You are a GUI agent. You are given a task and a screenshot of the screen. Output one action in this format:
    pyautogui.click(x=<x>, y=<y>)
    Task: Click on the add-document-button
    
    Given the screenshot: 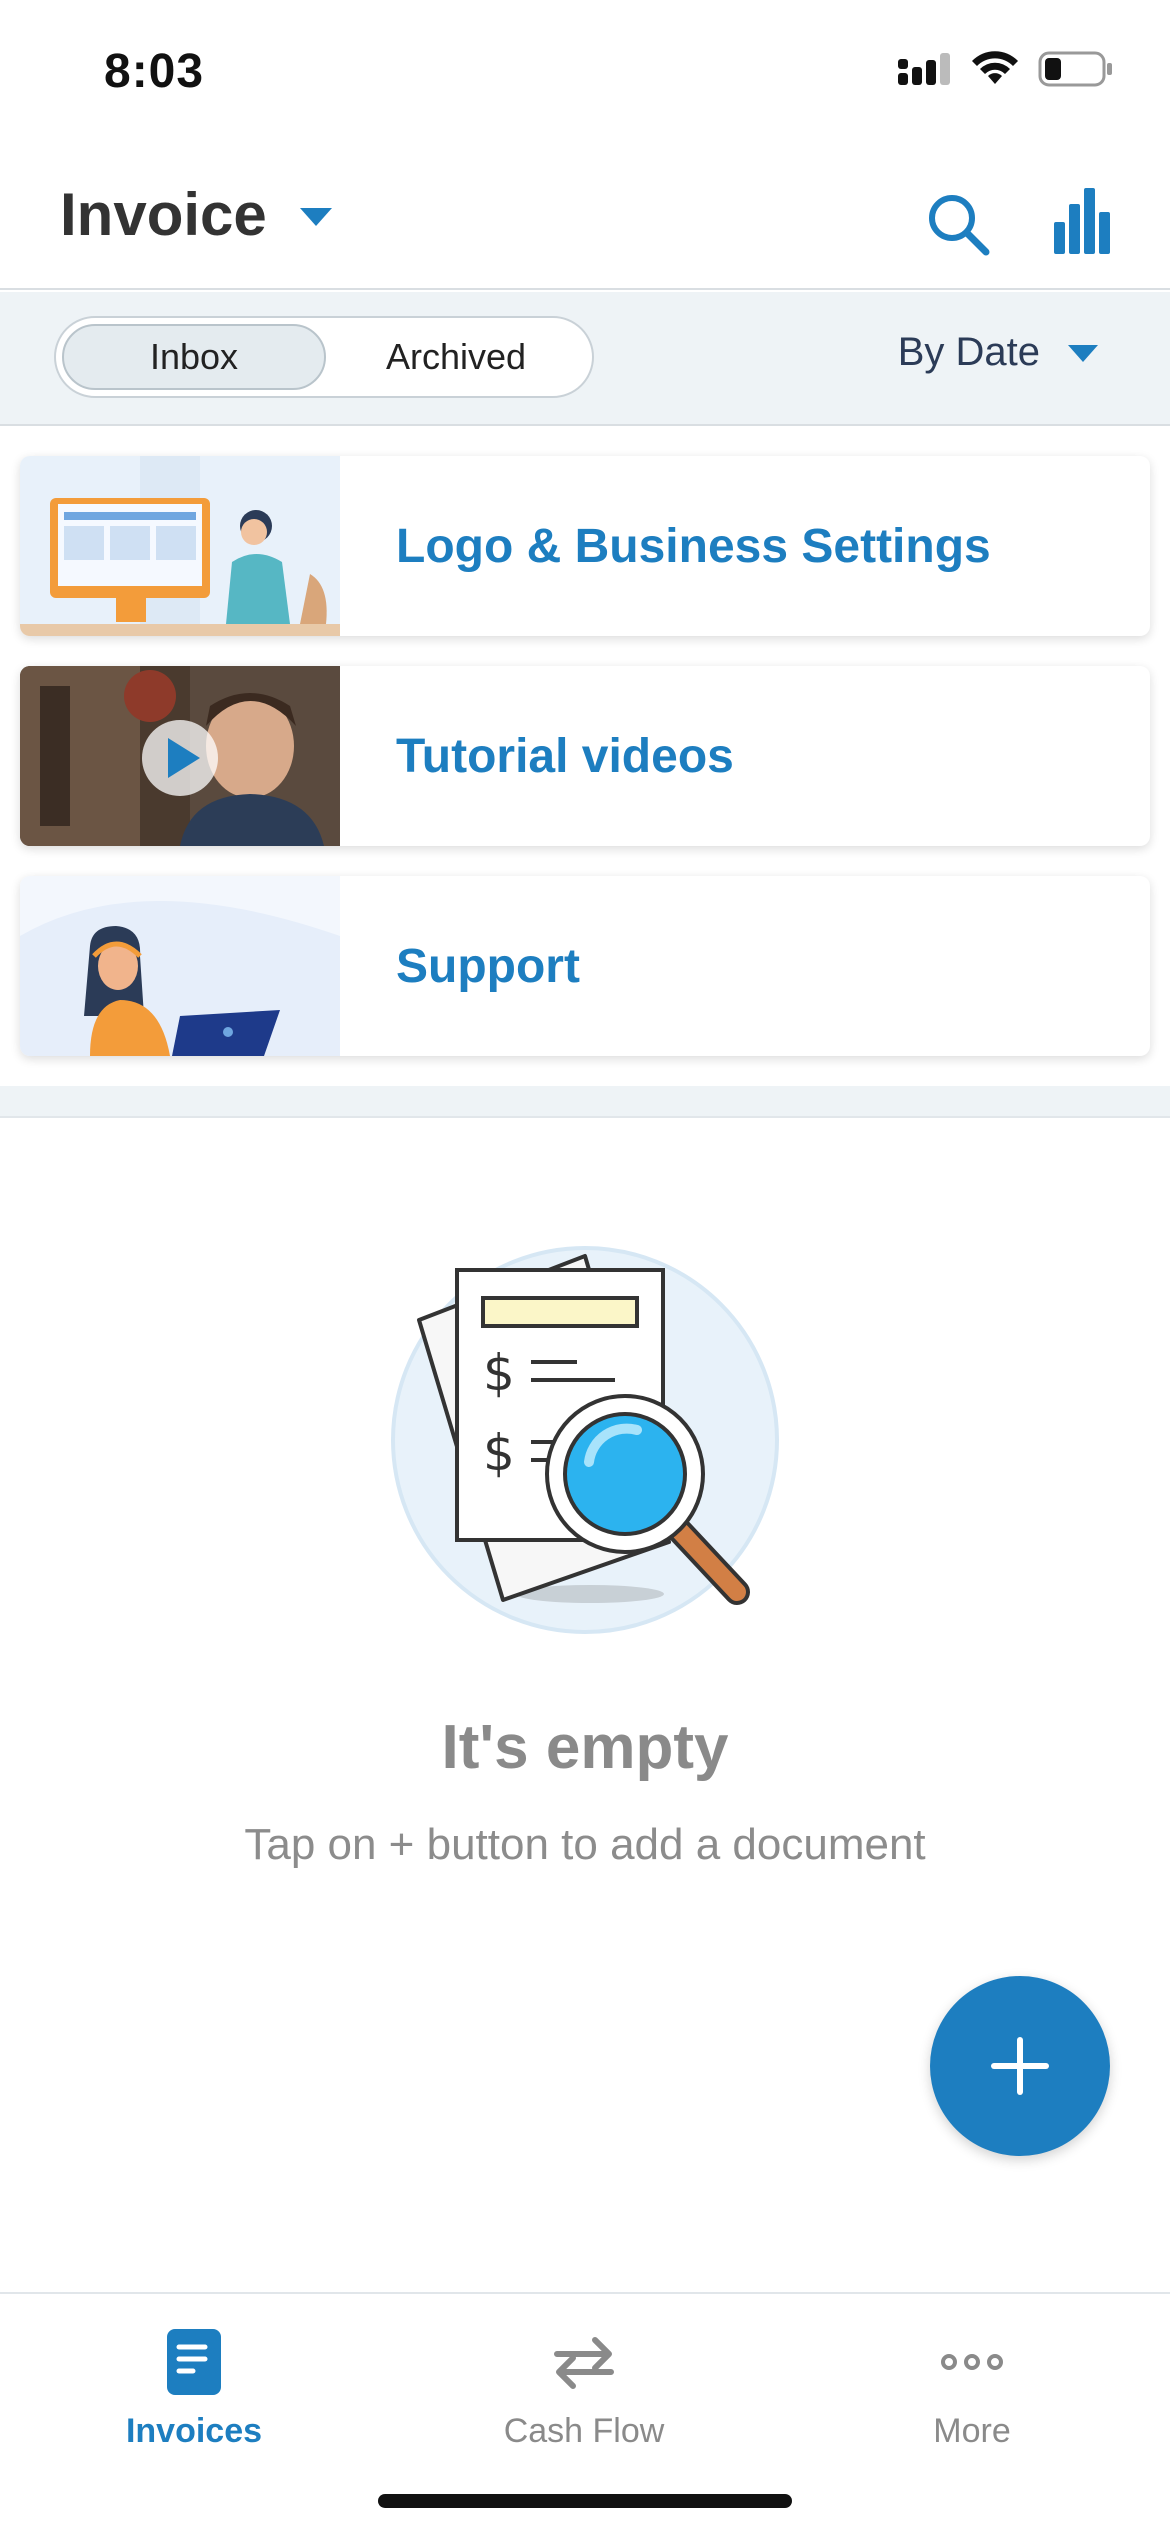 What is the action you would take?
    pyautogui.click(x=1020, y=2066)
    